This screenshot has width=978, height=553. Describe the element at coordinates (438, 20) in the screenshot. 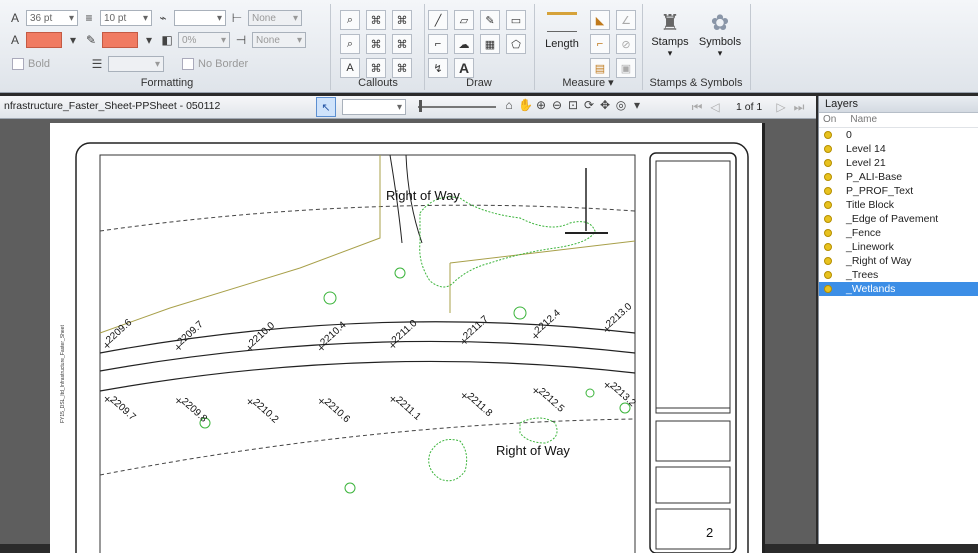

I see `line-icon: ╱` at that location.